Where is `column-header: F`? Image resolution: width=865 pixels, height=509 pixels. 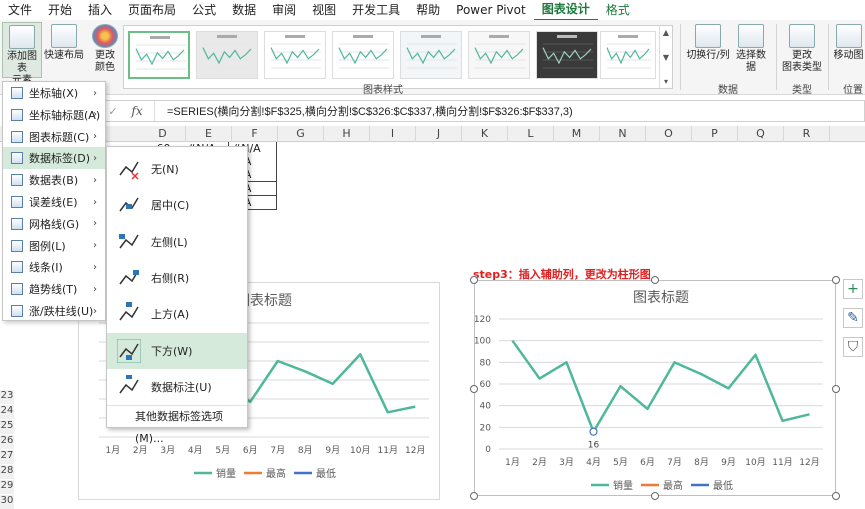
column-header: F is located at coordinates (255, 134).